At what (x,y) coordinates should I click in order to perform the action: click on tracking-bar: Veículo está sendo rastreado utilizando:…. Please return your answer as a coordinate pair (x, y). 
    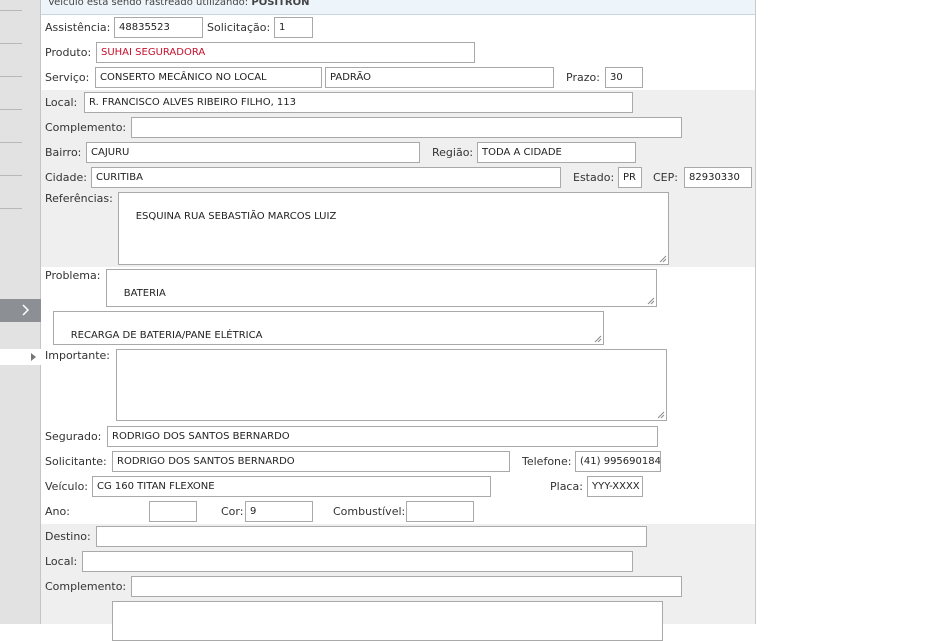
    Looking at the image, I should click on (398, 7).